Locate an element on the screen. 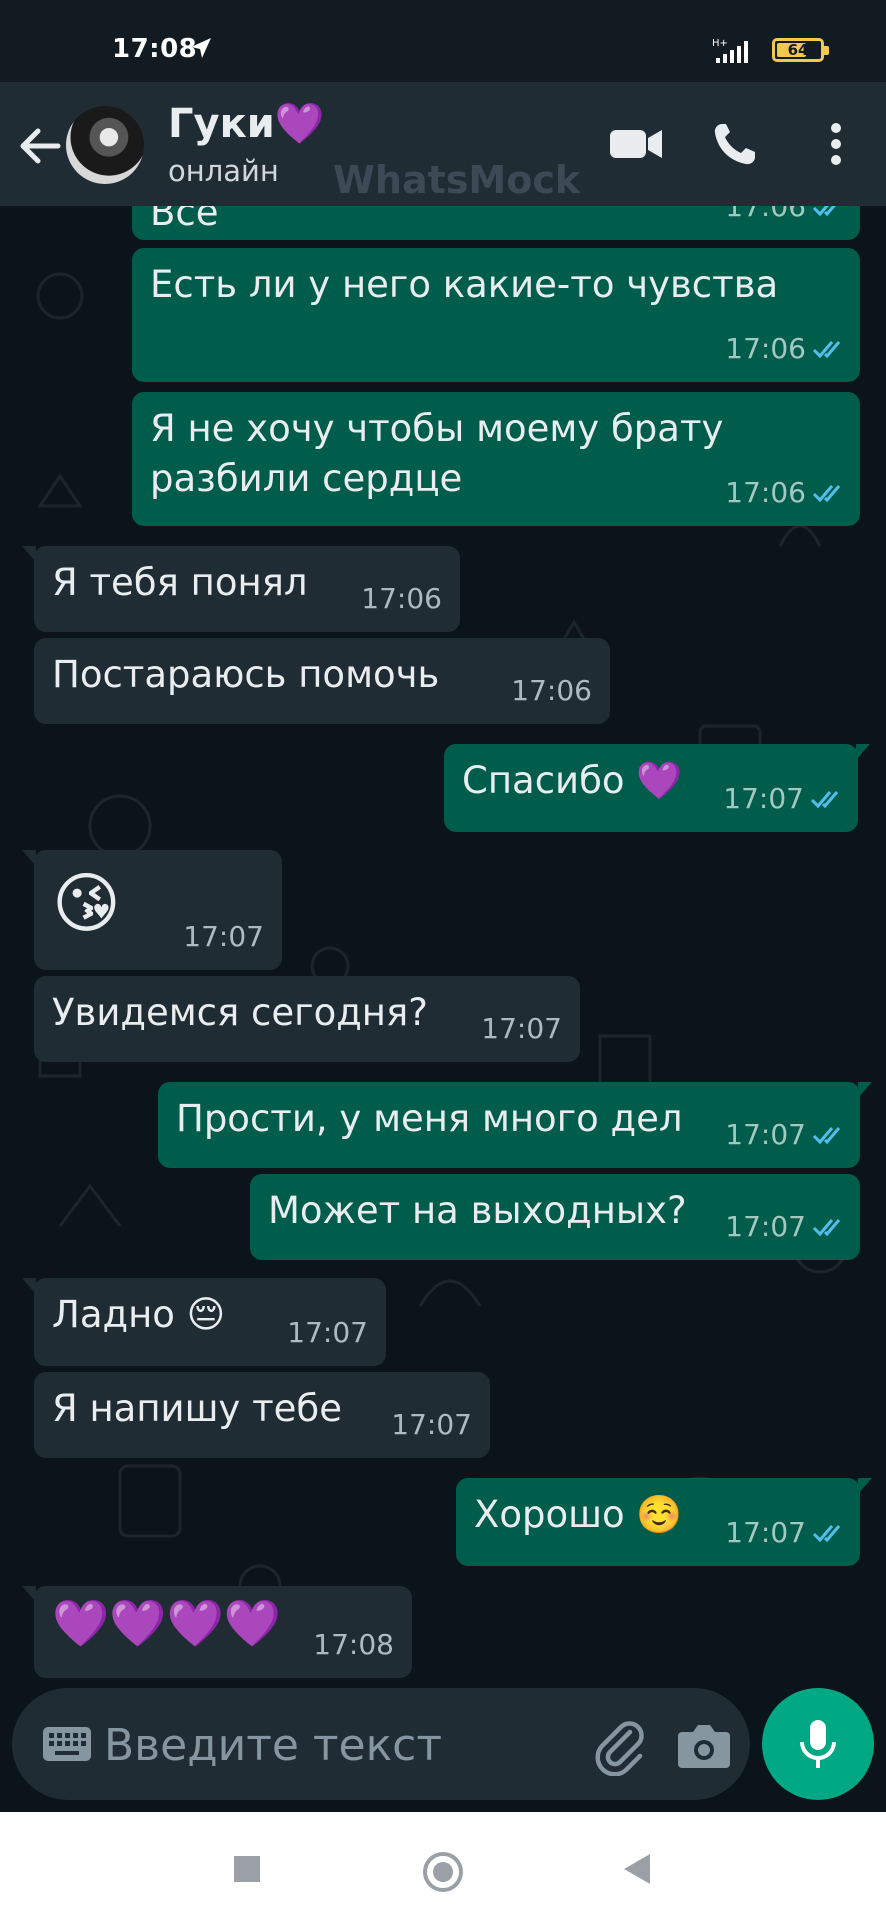 This screenshot has width=886, height=1920. message-input is located at coordinates (334, 1745).